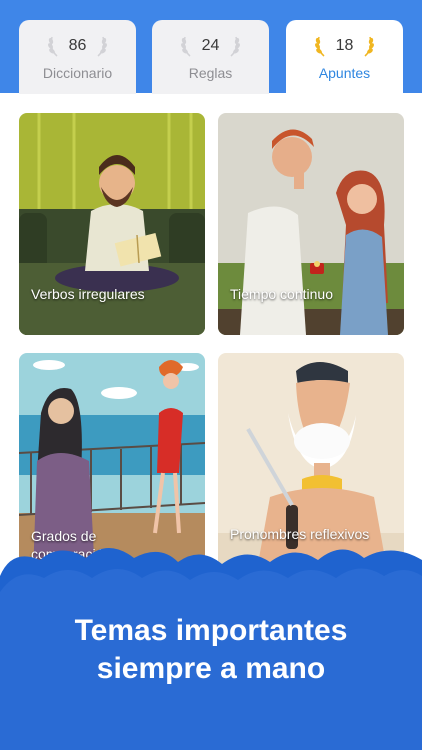  I want to click on card-verbos-irregulares: Verbos irregulares, so click(112, 224).